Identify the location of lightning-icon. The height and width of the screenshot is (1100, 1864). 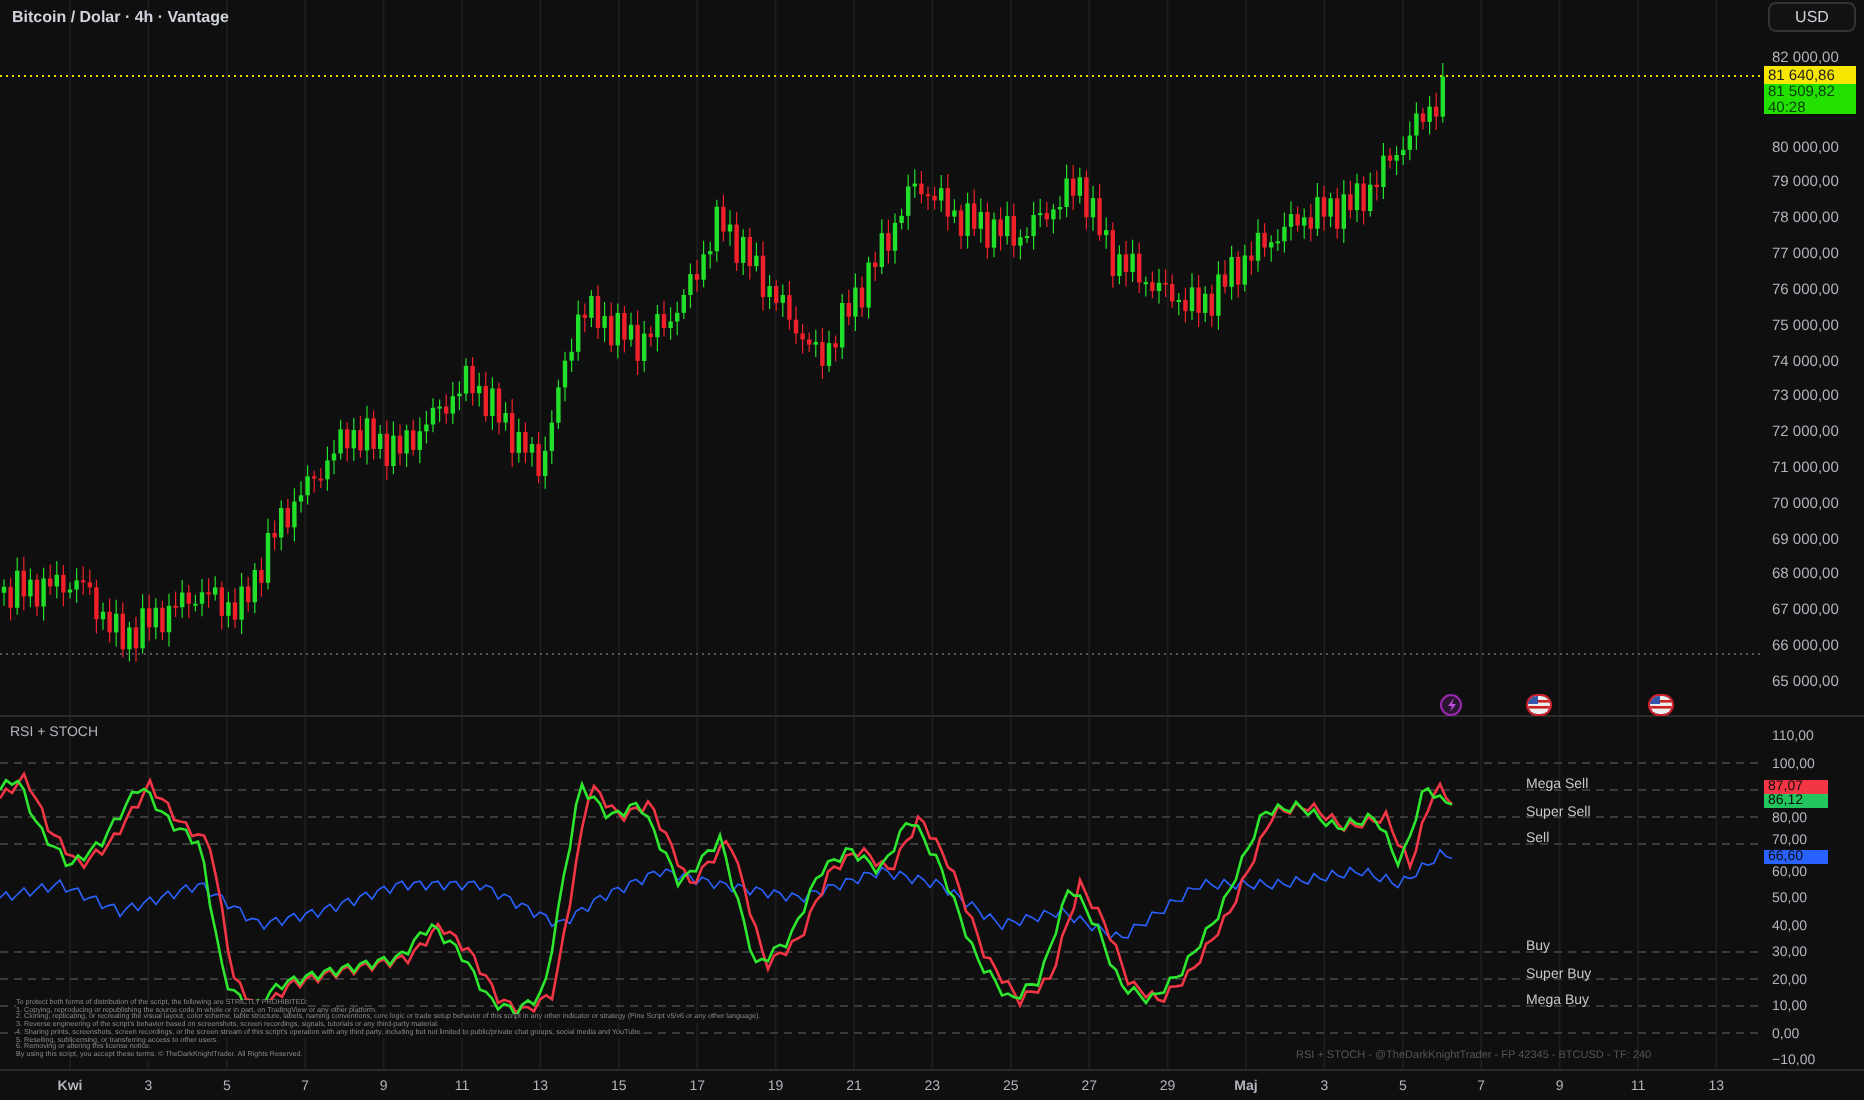
(1451, 705).